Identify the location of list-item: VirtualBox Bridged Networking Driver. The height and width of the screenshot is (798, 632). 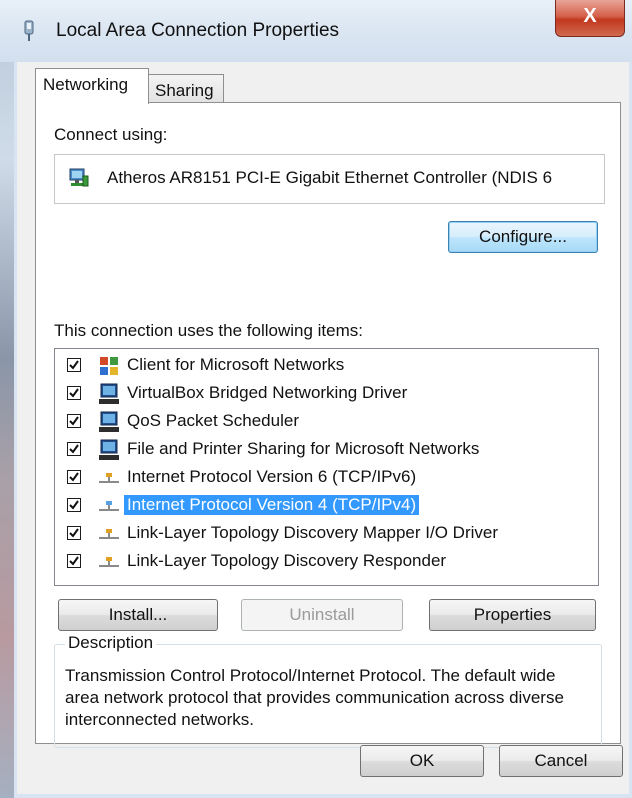
(326, 393).